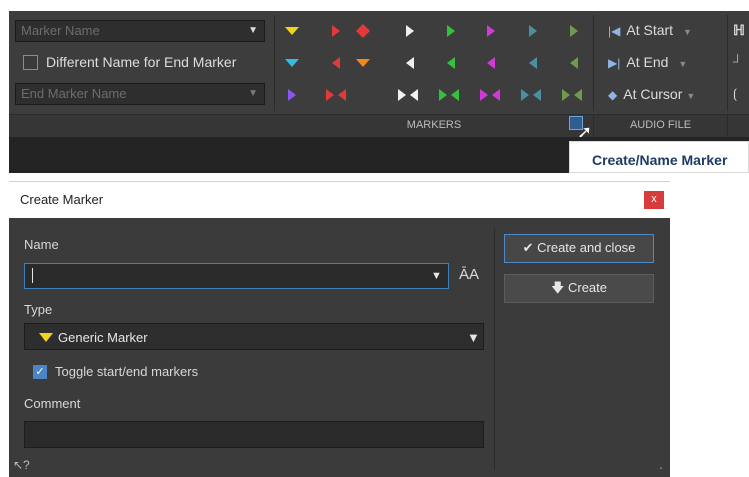 This screenshot has width=749, height=477. I want to click on create-and-close-label: Create and close, so click(586, 247).